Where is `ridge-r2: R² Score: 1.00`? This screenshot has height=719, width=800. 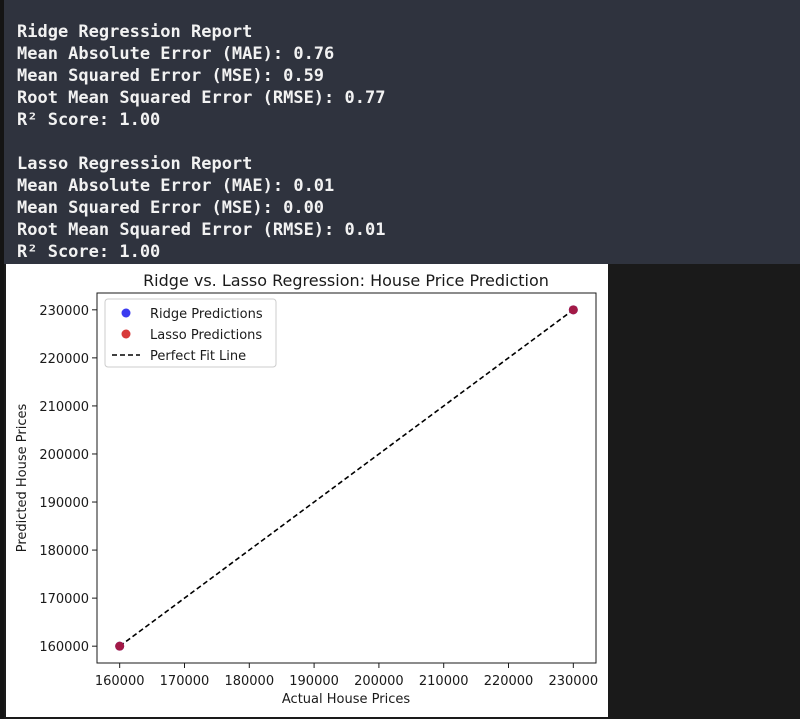
ridge-r2: R² Score: 1.00 is located at coordinates (89, 120).